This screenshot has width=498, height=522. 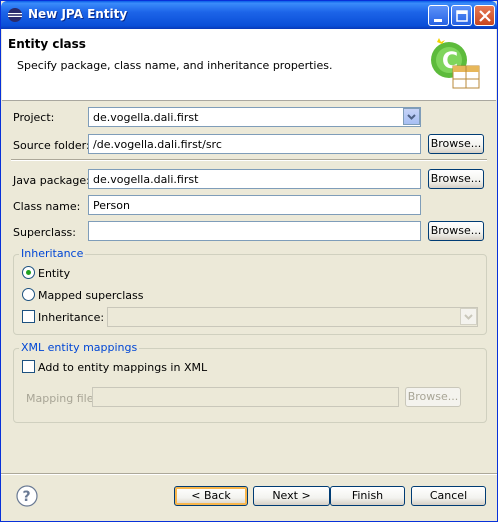 What do you see at coordinates (211, 496) in the screenshot?
I see `back-button: < Back` at bounding box center [211, 496].